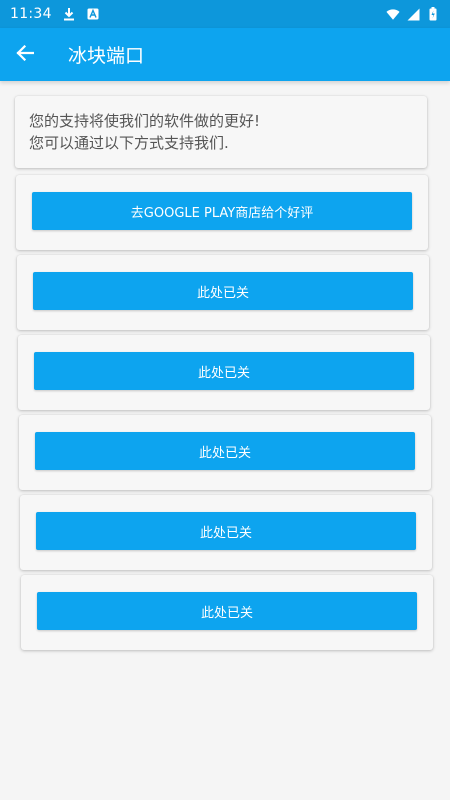  I want to click on notification-a-icon, so click(93, 14).